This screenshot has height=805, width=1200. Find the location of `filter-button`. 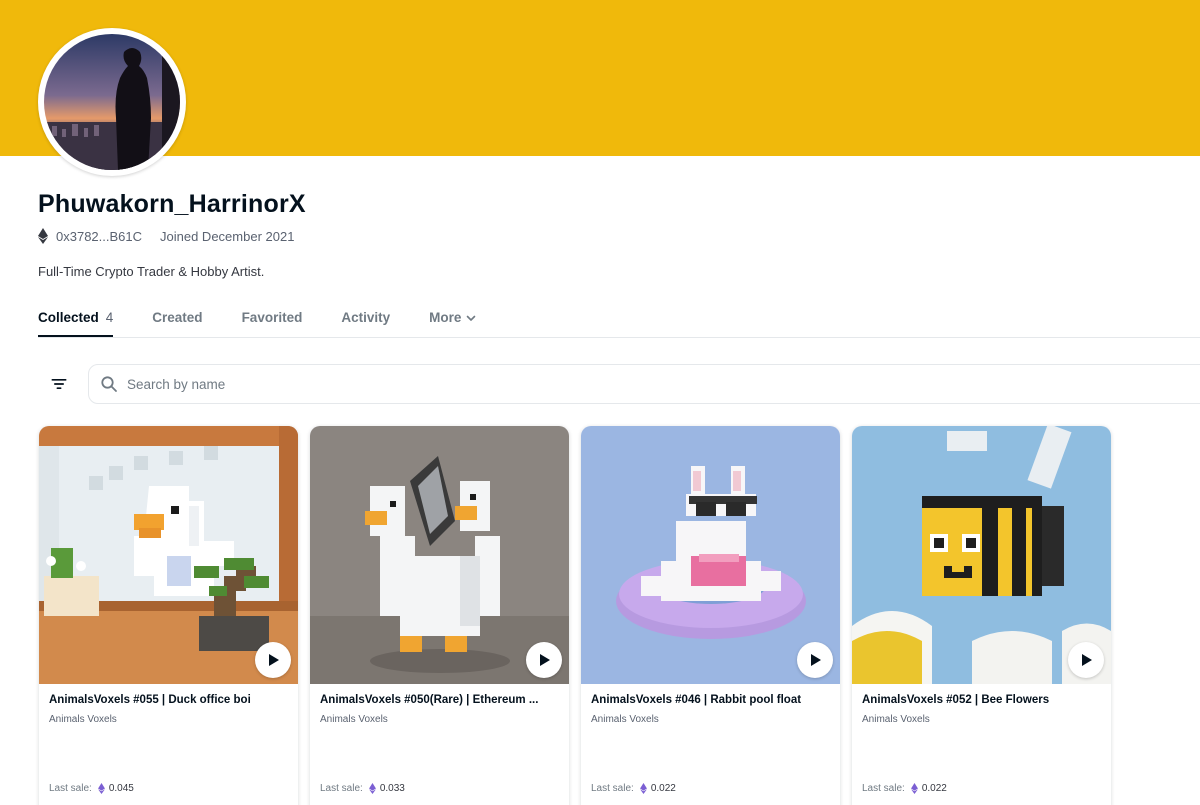

filter-button is located at coordinates (59, 384).